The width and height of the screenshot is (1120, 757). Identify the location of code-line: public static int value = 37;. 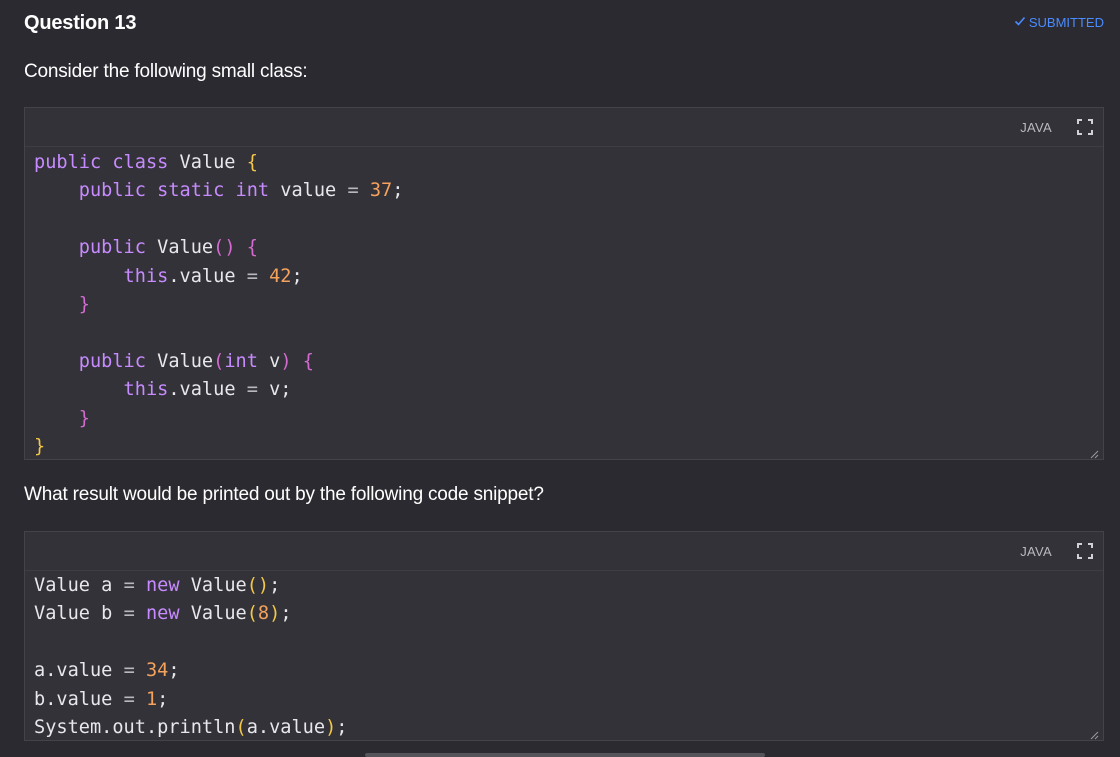
(219, 191).